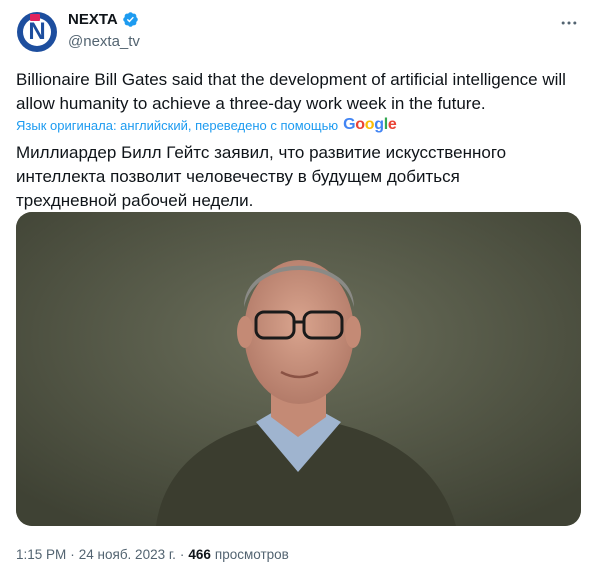 Image resolution: width=596 pixels, height=572 pixels. What do you see at coordinates (35, 17) in the screenshot?
I see `flag-icon` at bounding box center [35, 17].